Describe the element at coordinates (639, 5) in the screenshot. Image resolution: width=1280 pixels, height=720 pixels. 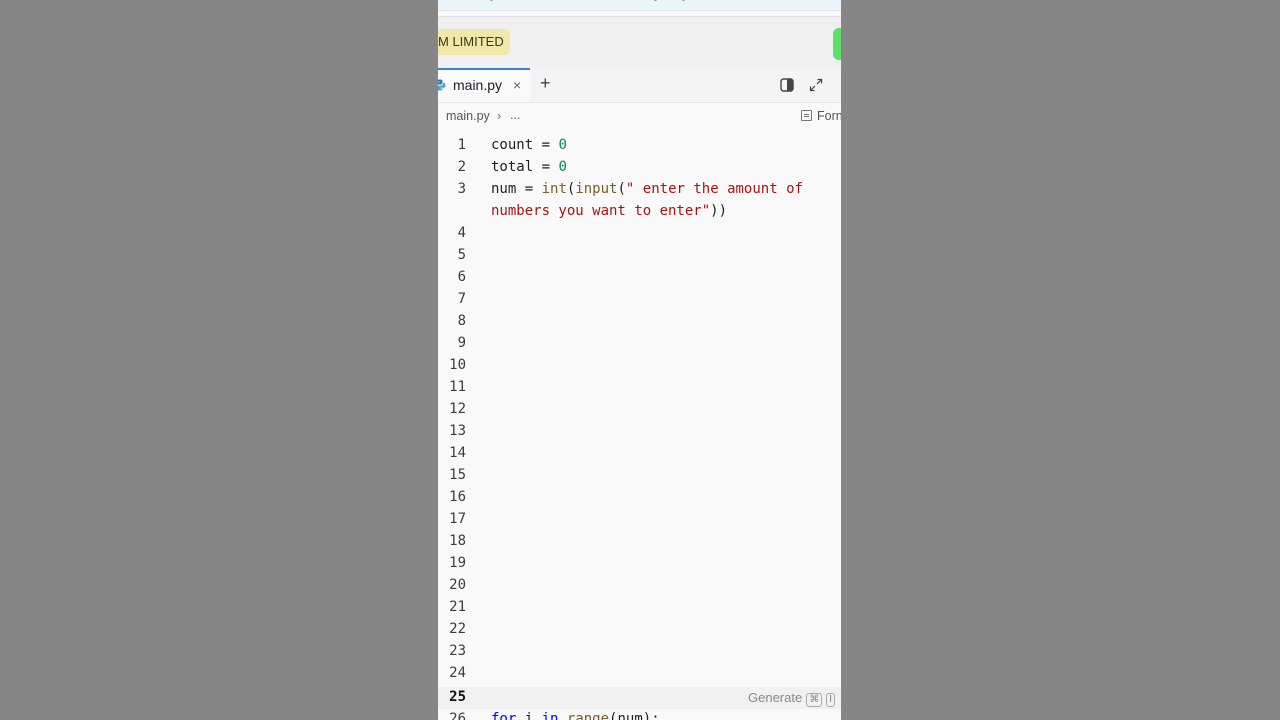
I see `top-strip` at that location.